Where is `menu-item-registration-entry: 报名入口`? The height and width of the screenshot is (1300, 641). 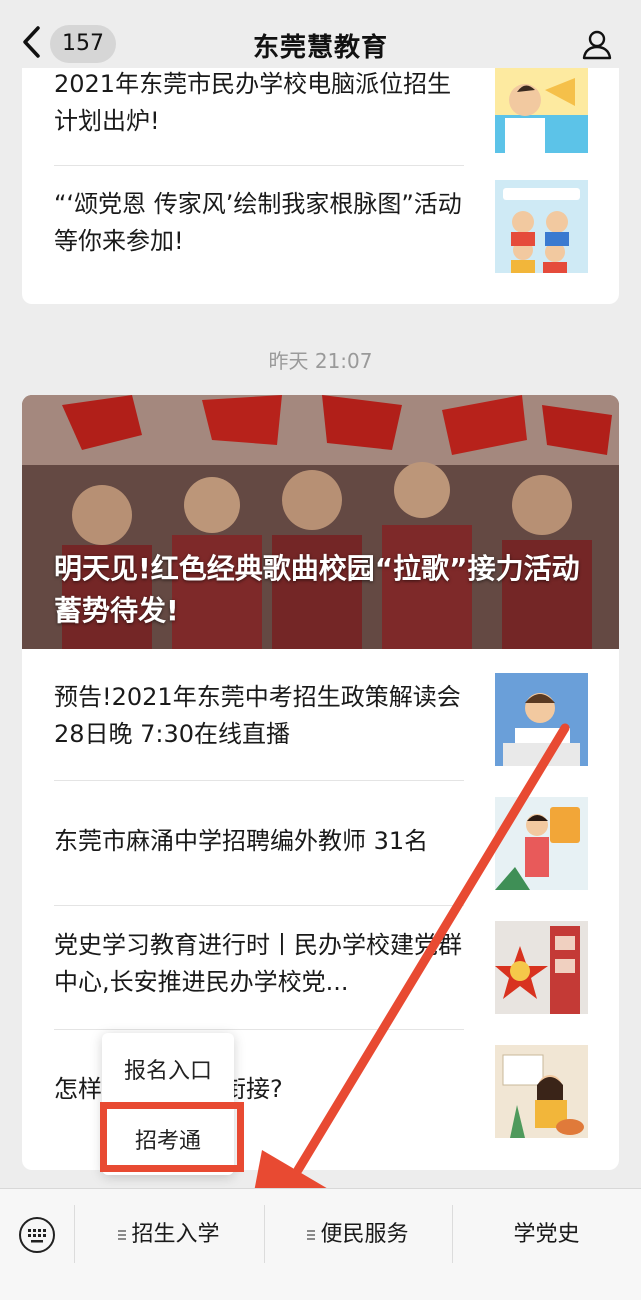
menu-item-registration-entry: 报名入口 is located at coordinates (168, 1069).